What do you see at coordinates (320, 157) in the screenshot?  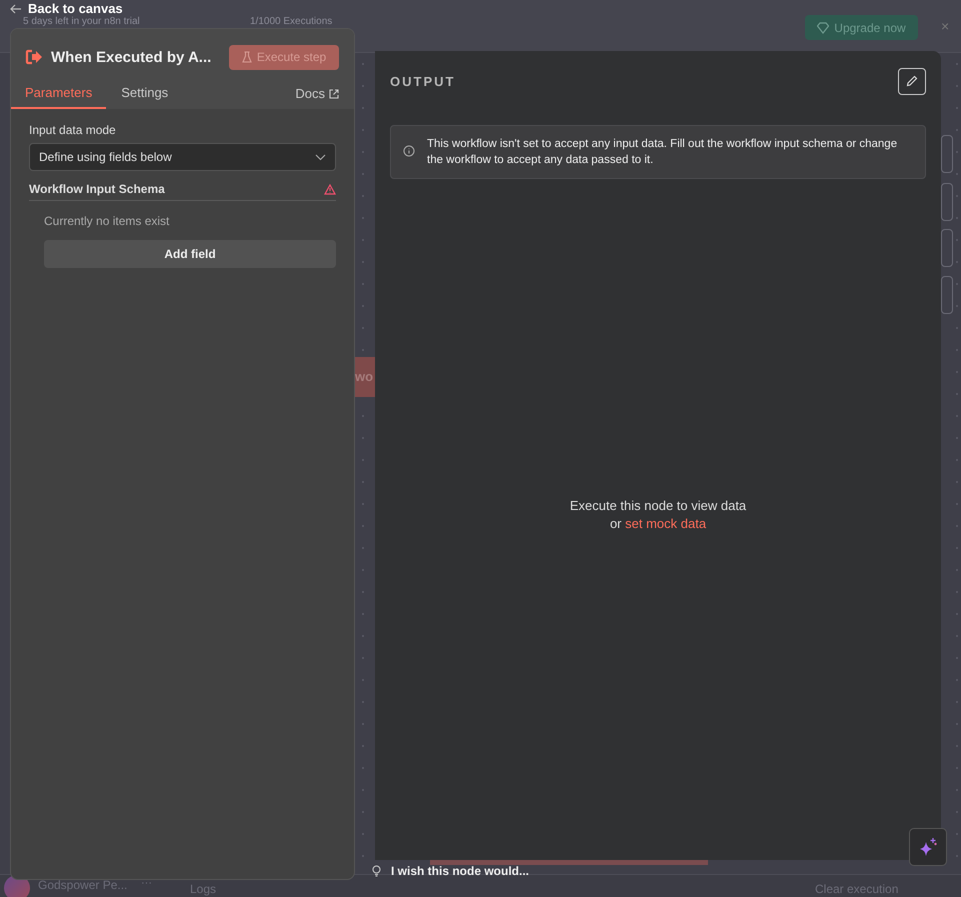 I see `chevron-down-icon` at bounding box center [320, 157].